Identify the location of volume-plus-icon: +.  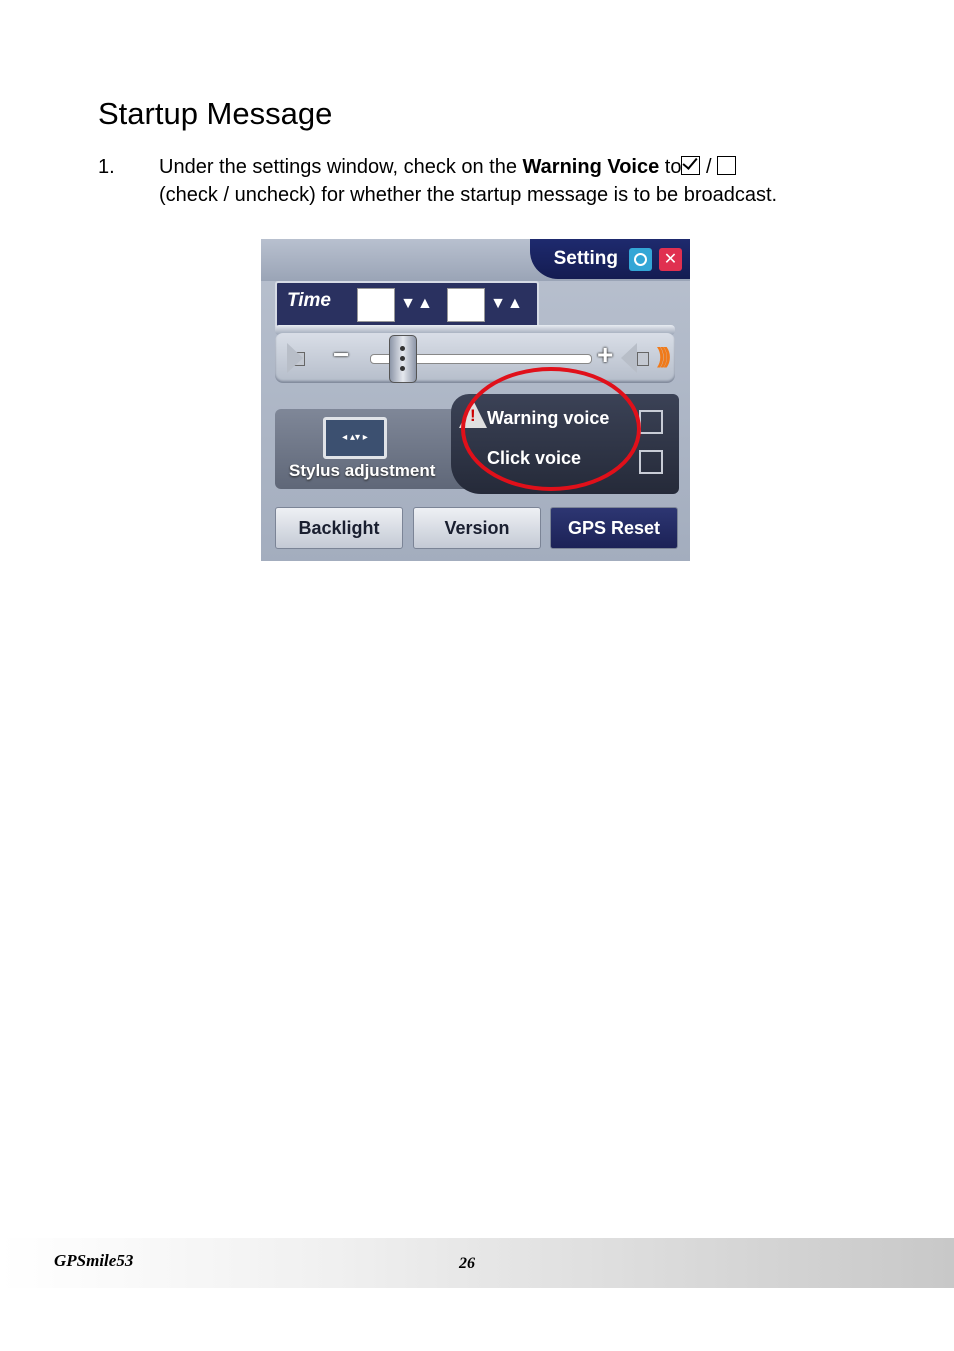
(605, 355).